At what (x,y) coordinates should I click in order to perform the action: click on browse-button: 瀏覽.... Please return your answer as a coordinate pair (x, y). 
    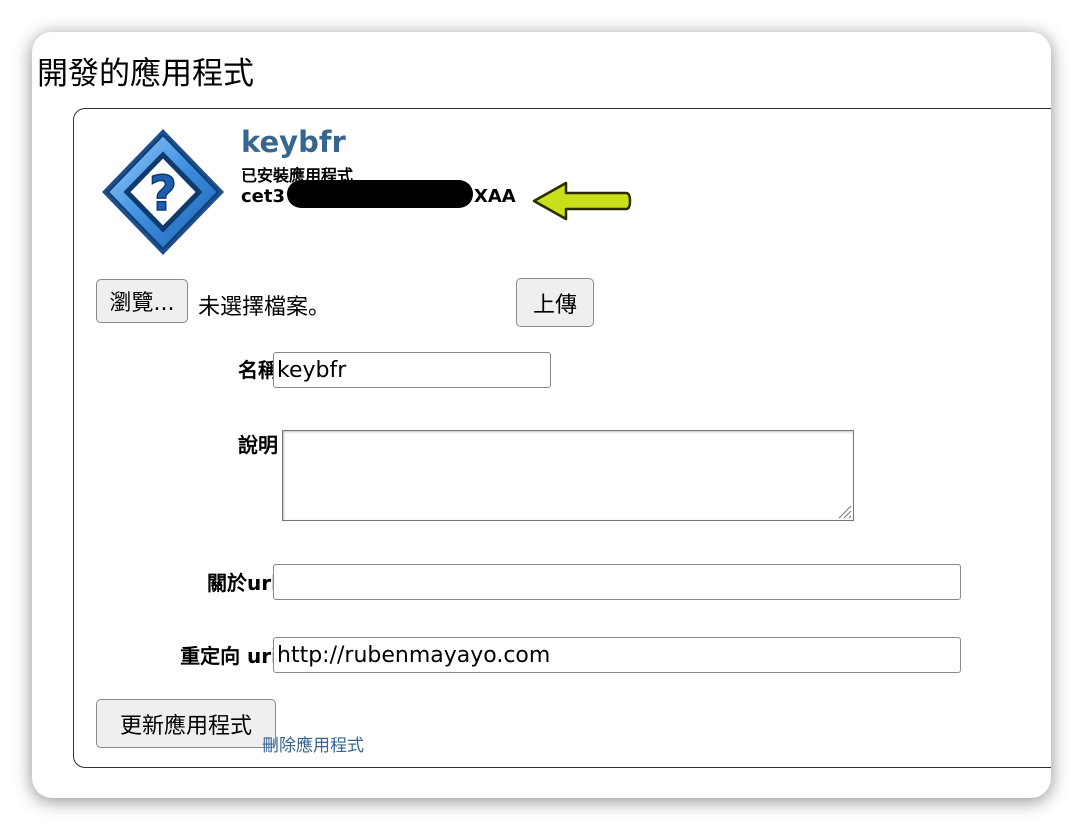
    Looking at the image, I should click on (142, 301).